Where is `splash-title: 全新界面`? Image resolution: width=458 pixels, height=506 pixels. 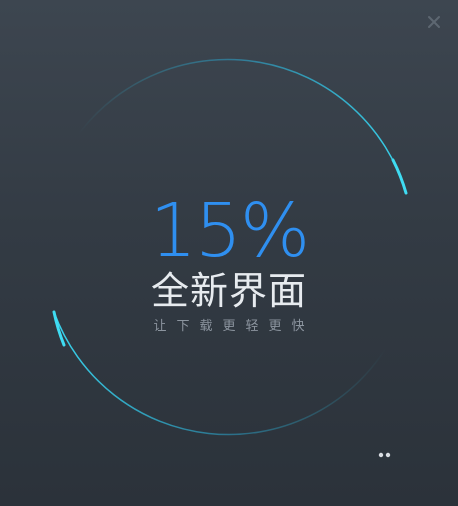 splash-title: 全新界面 is located at coordinates (228, 291).